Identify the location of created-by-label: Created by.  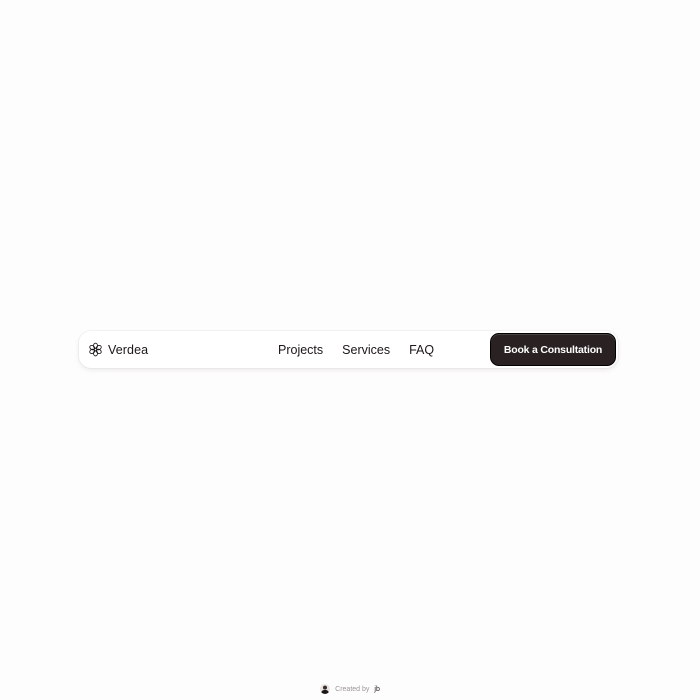
(352, 689).